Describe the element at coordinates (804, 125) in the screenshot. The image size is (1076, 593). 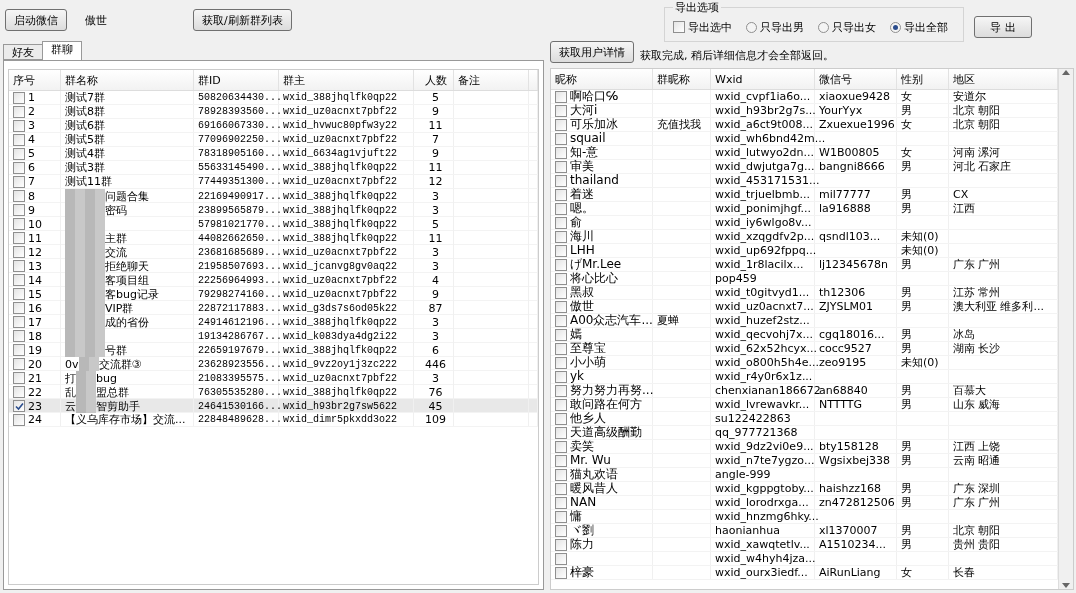
I see `table-row: 可乐加冰 充值找我 wxid_a6ct9t008... Zxuexue1996 女 北京 朝阳` at that location.